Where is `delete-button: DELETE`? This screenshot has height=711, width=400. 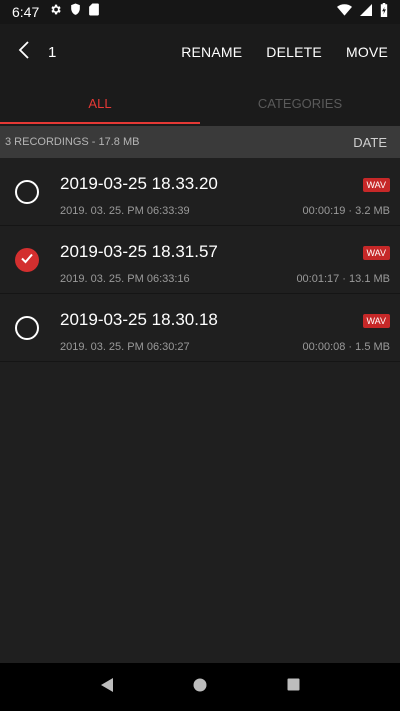
delete-button: DELETE is located at coordinates (294, 52).